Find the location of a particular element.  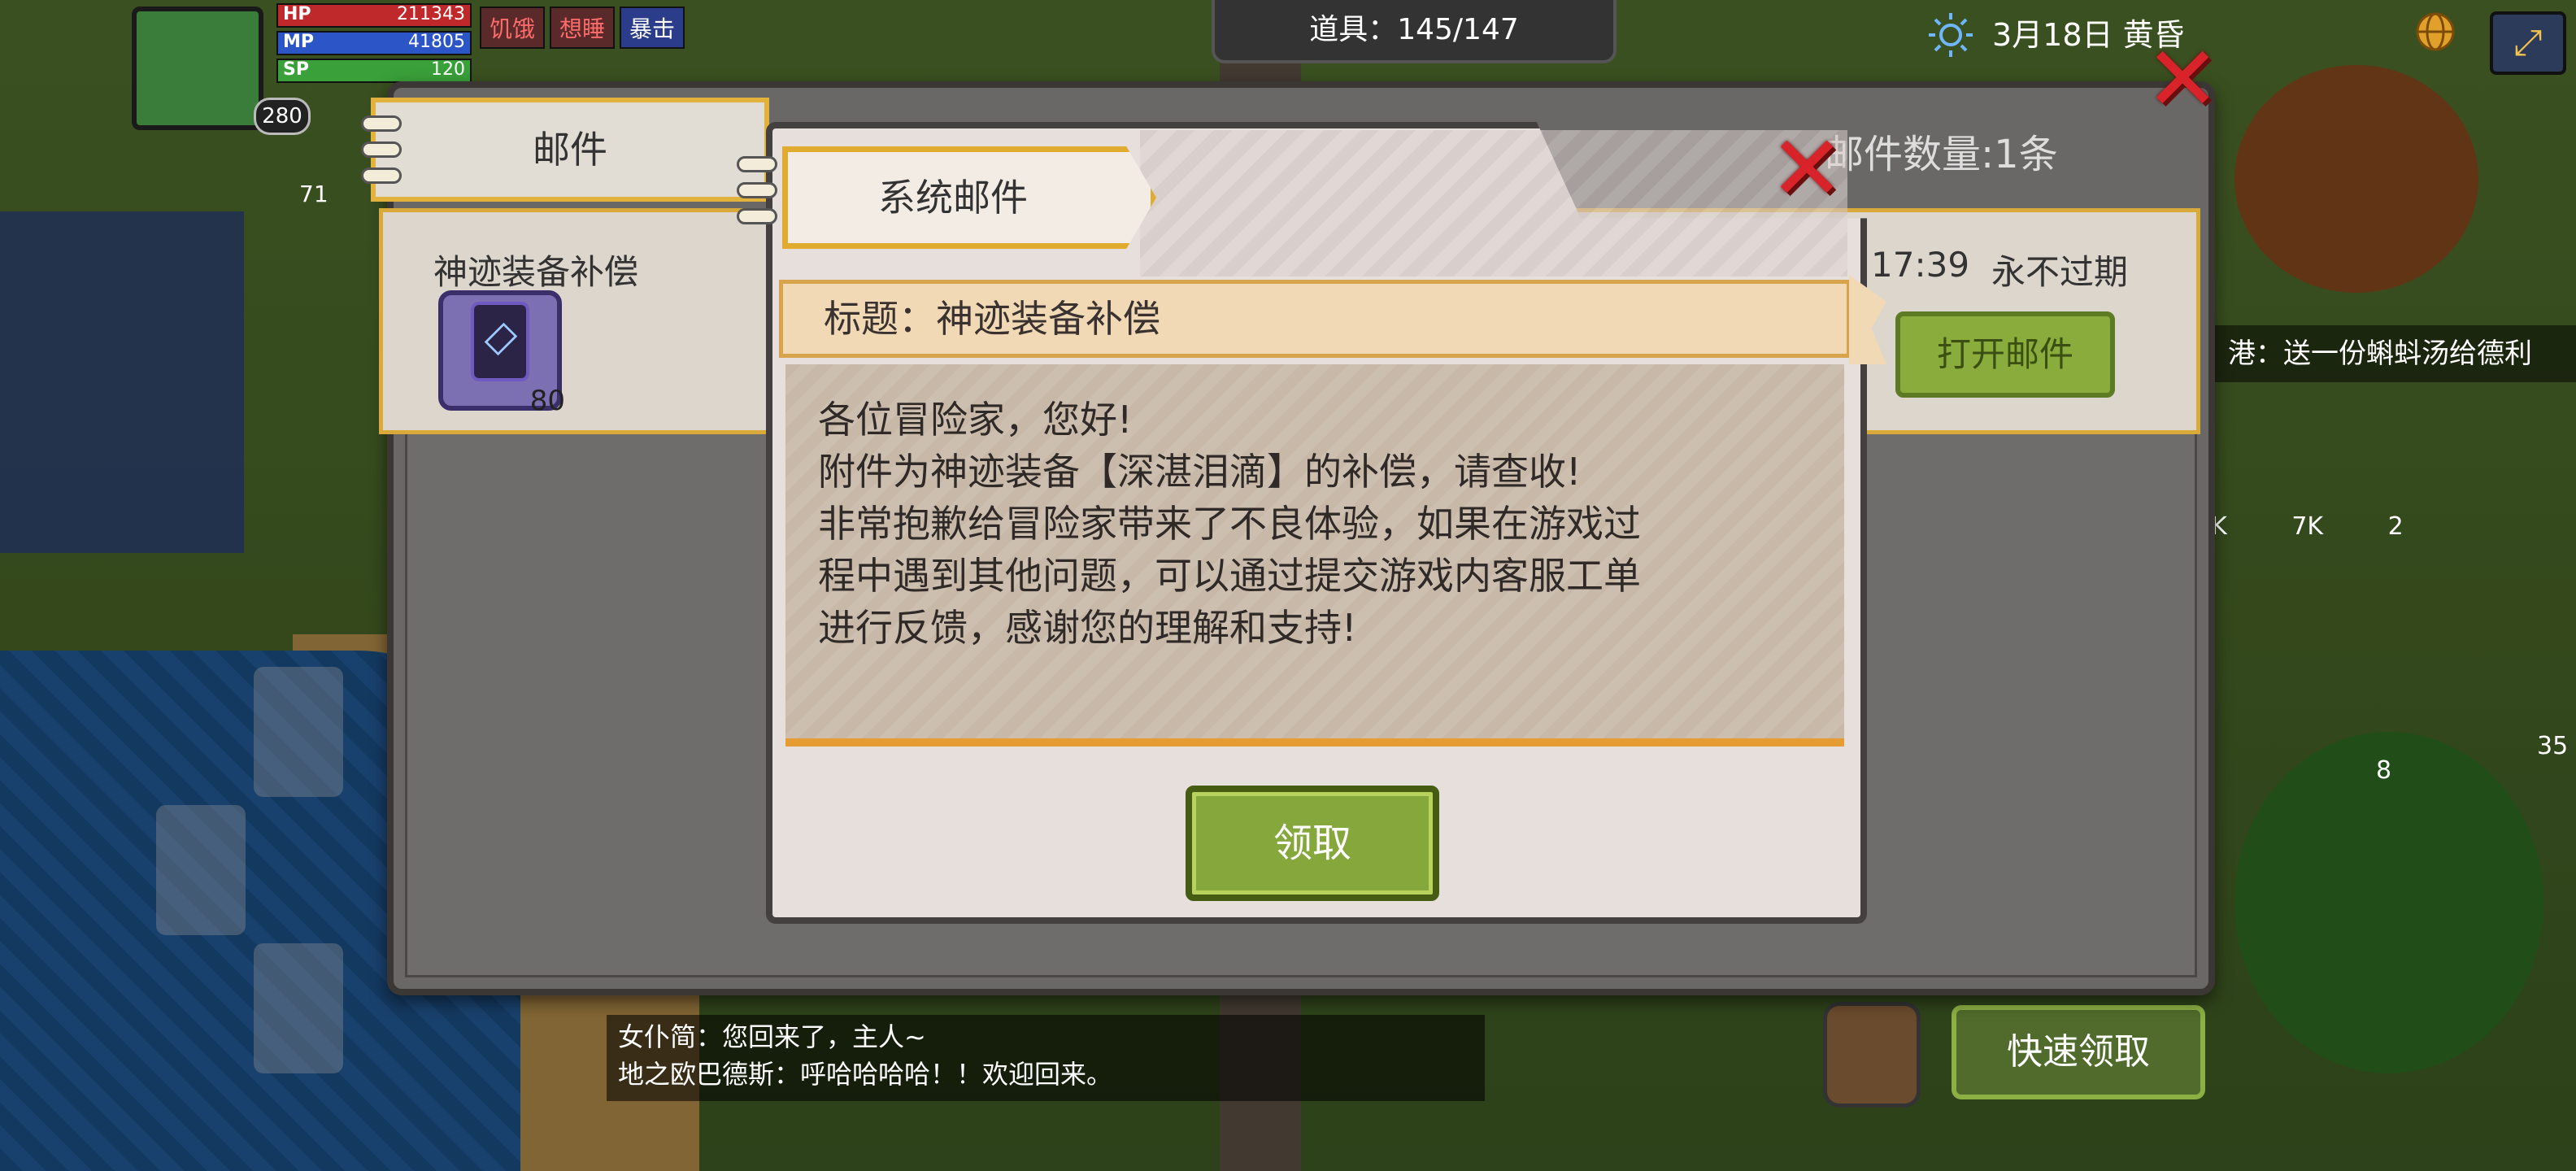

resize-icon: ⤢ is located at coordinates (2528, 43).